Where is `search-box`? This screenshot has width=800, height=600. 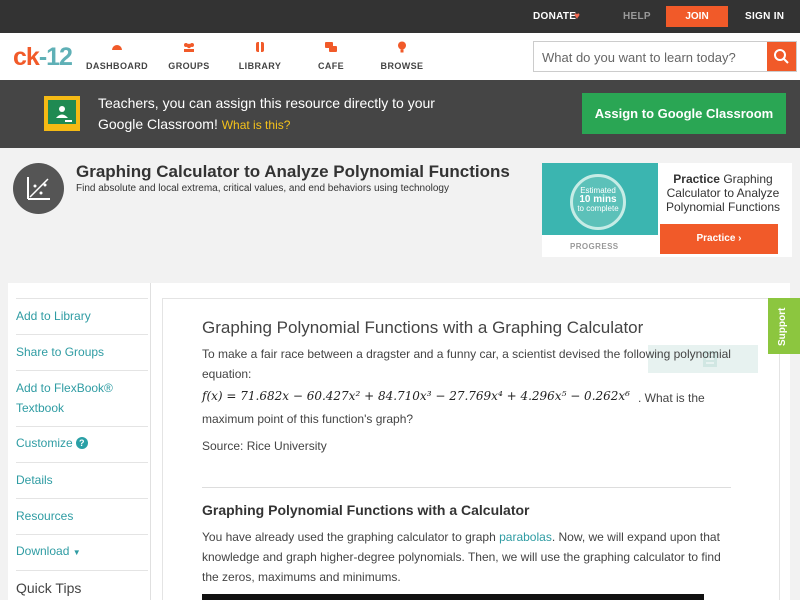
search-box is located at coordinates (665, 56).